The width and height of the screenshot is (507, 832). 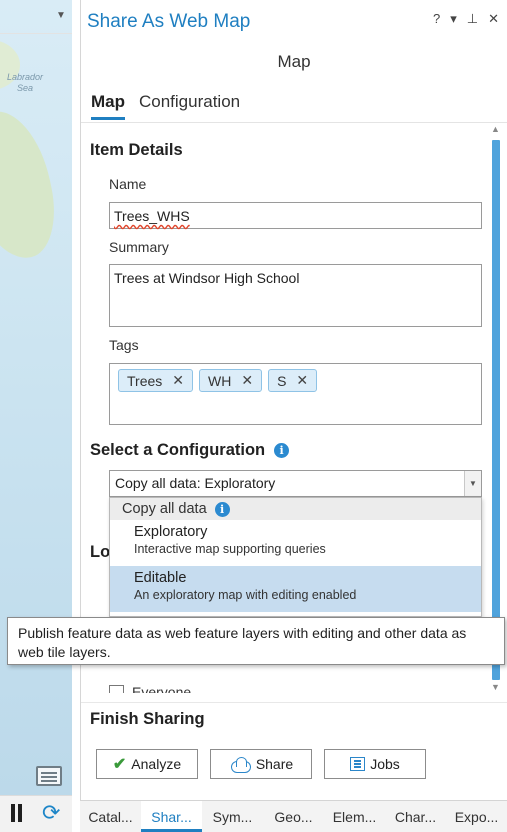 What do you see at coordinates (294, 61) in the screenshot?
I see `pane-subtitle: Map` at bounding box center [294, 61].